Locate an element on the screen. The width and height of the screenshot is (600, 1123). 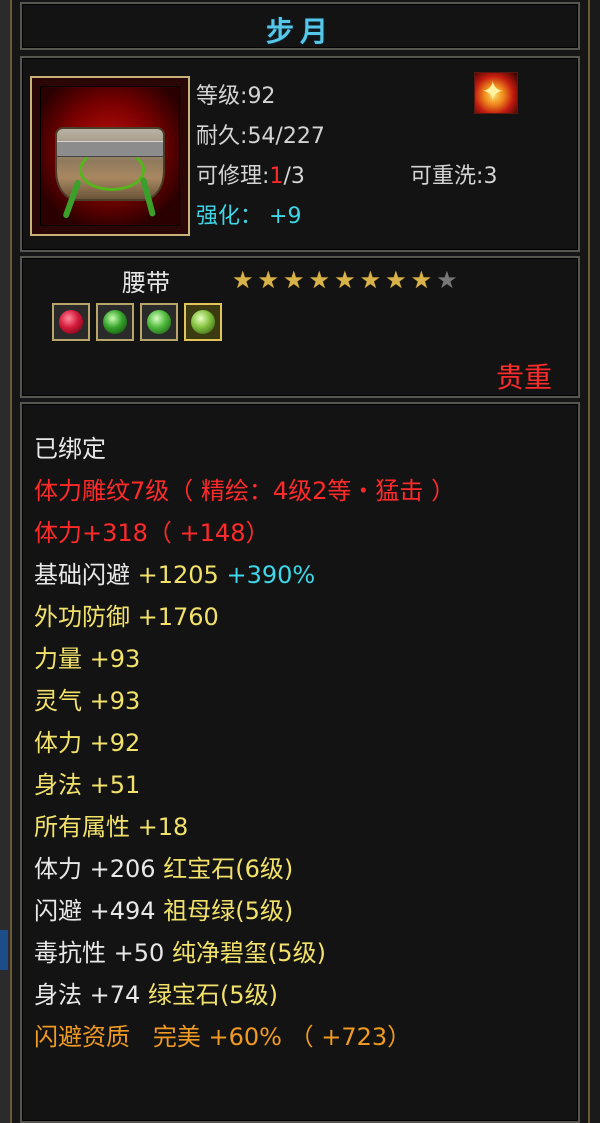
gem-stat-label: 闪避 is located at coordinates (58, 911).